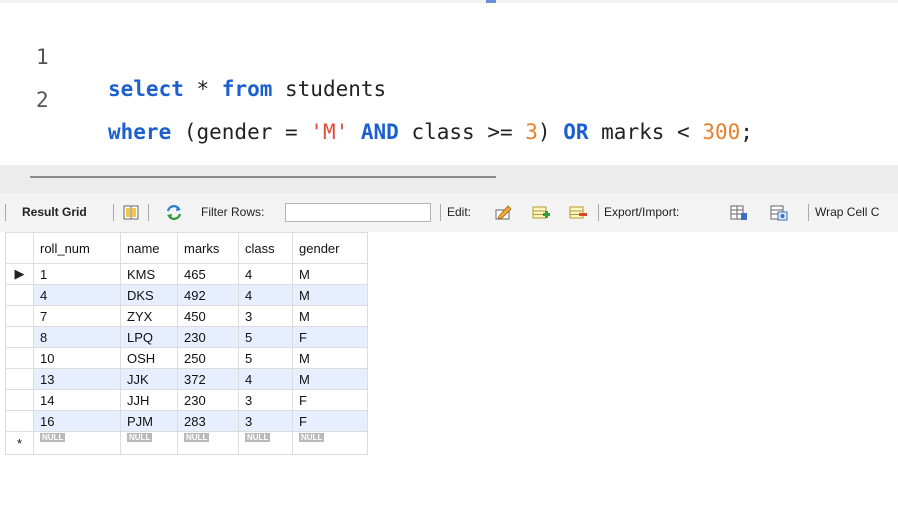  What do you see at coordinates (449, 179) in the screenshot?
I see `panel-splitter` at bounding box center [449, 179].